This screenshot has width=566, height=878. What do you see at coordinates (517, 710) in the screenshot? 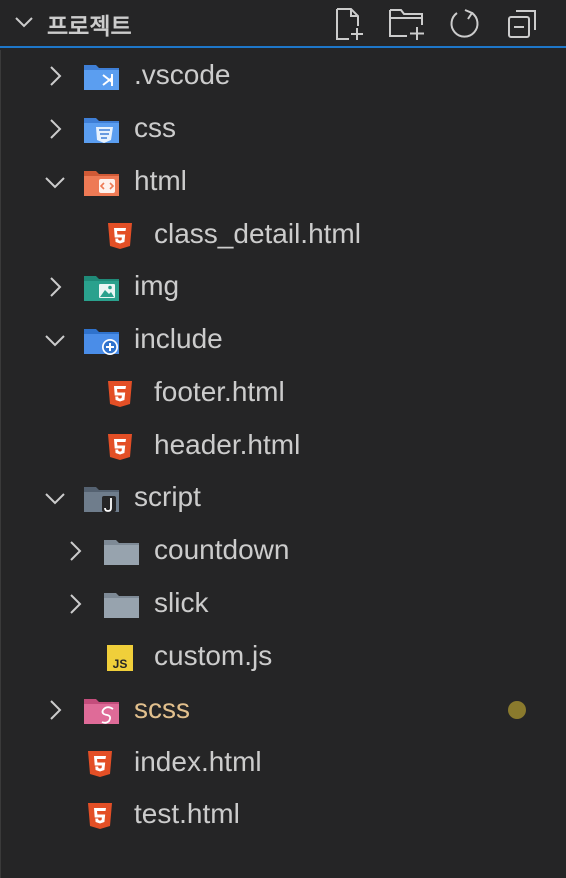
I see `modified-indicator-dot` at bounding box center [517, 710].